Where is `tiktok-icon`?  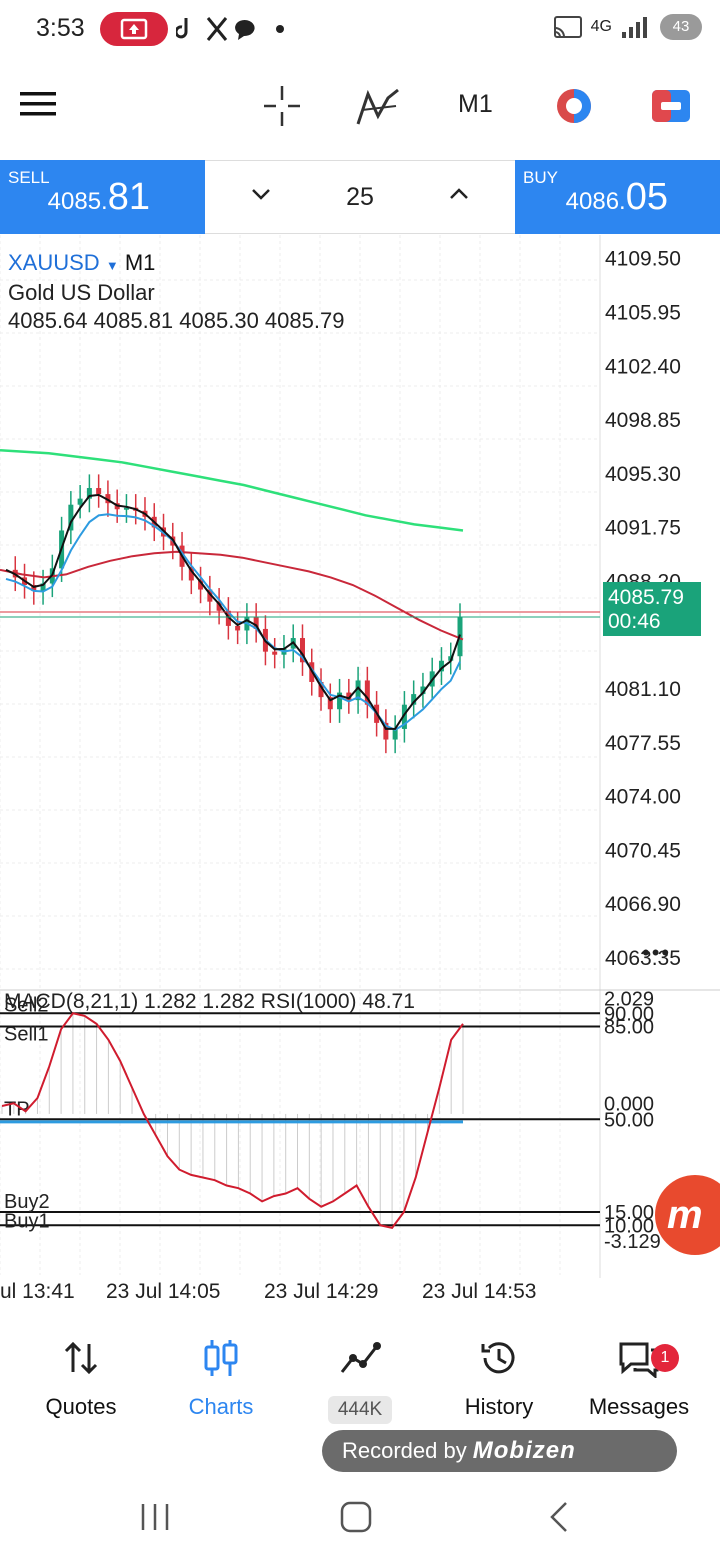
tiktok-icon is located at coordinates (181, 28).